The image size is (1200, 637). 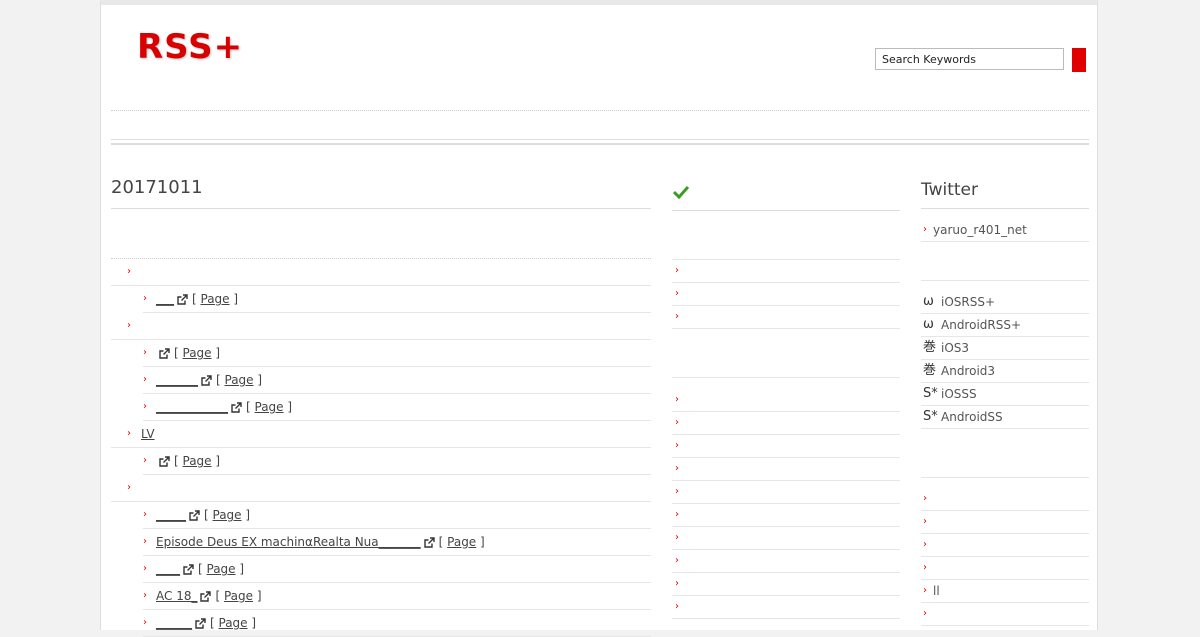 I want to click on article-link: ____________, so click(x=192, y=407).